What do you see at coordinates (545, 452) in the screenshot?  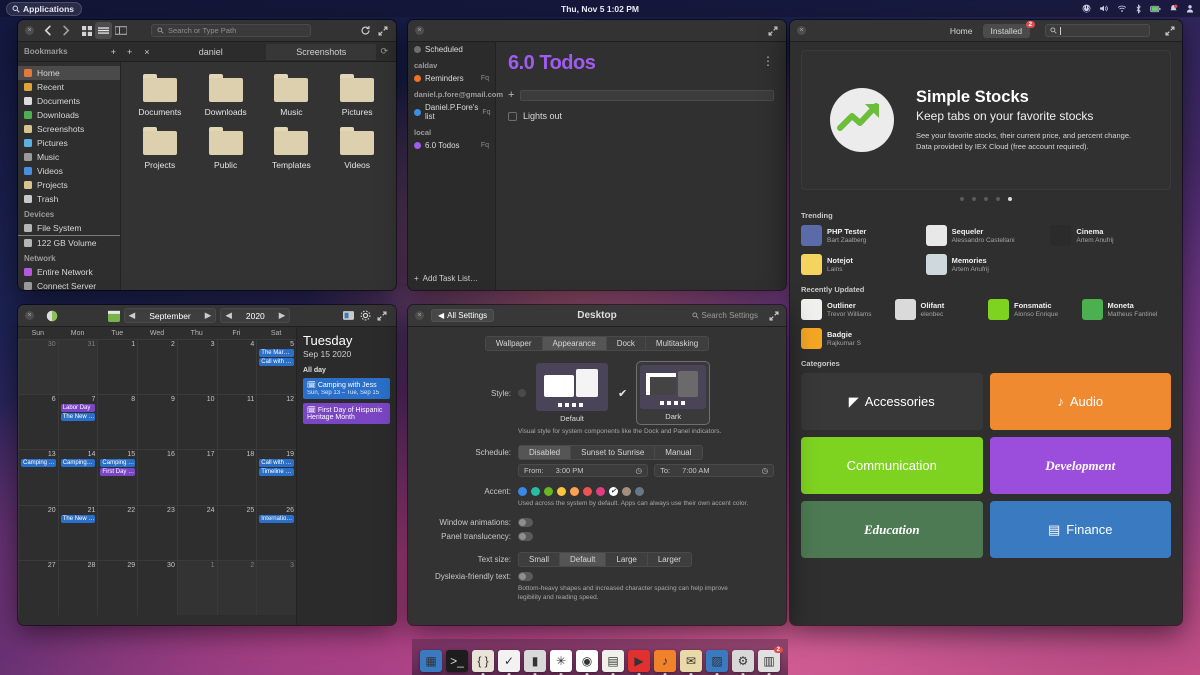 I see `schedule-disabled: Disabled` at bounding box center [545, 452].